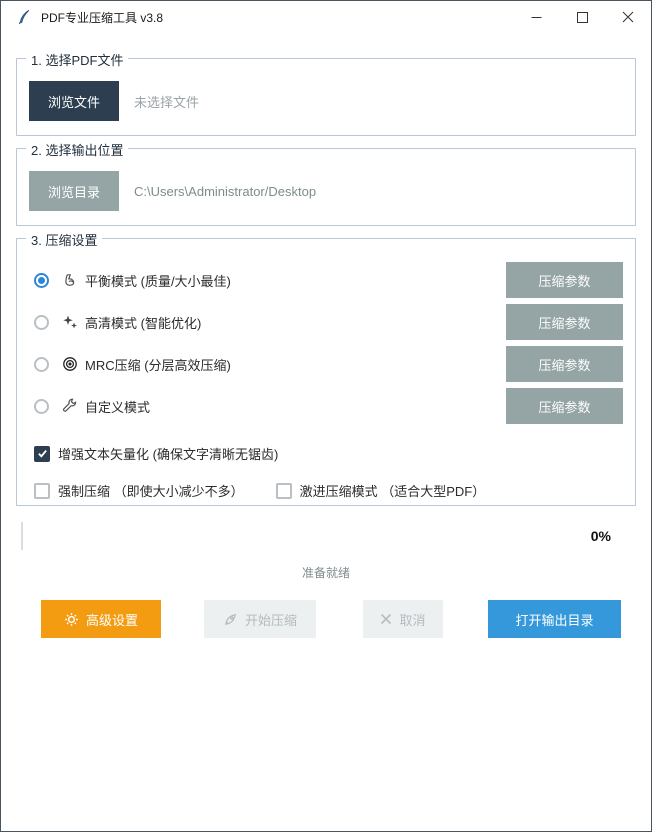  I want to click on browse-directory-button: 浏览目录, so click(74, 191).